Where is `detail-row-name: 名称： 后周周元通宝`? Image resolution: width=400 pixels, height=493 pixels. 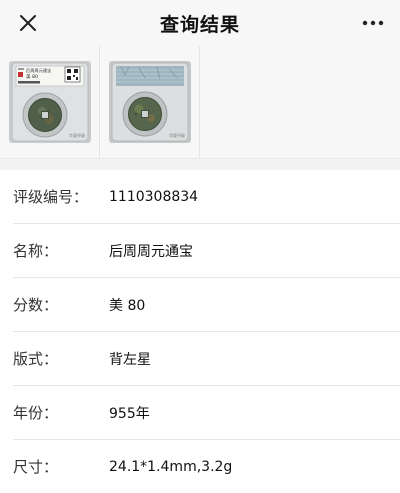
detail-row-name: 名称： 后周周元通宝 is located at coordinates (206, 251).